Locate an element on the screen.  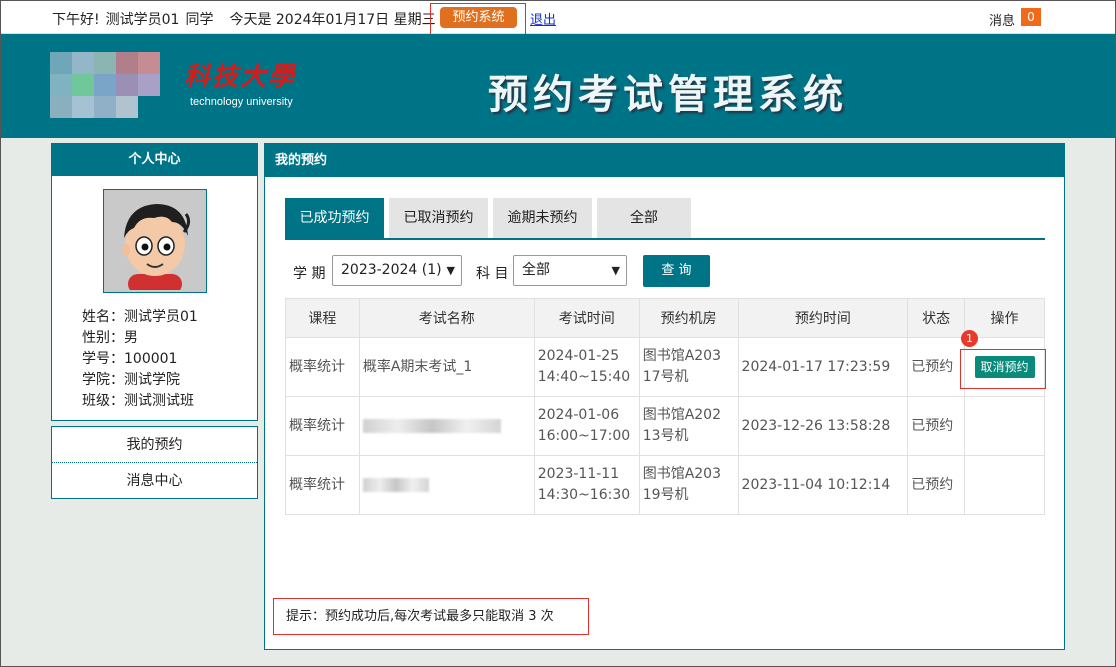
tab-successful: 已成功预约 is located at coordinates (334, 218).